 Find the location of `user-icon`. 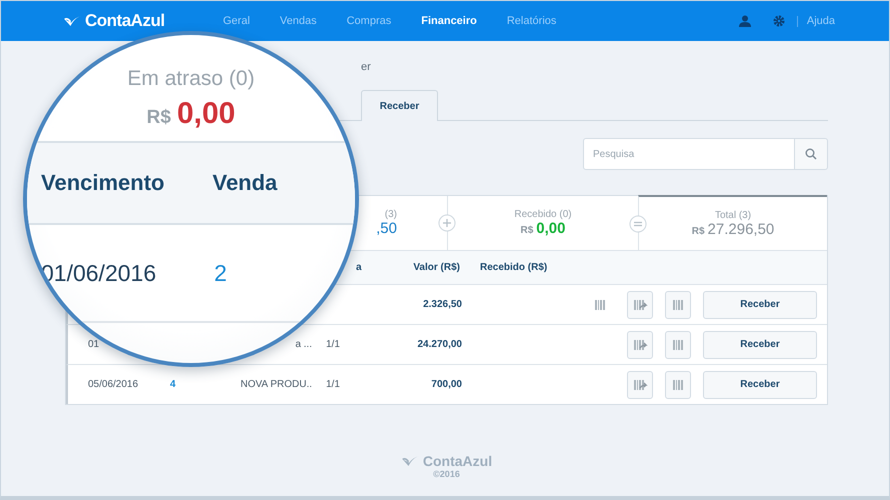

user-icon is located at coordinates (744, 21).